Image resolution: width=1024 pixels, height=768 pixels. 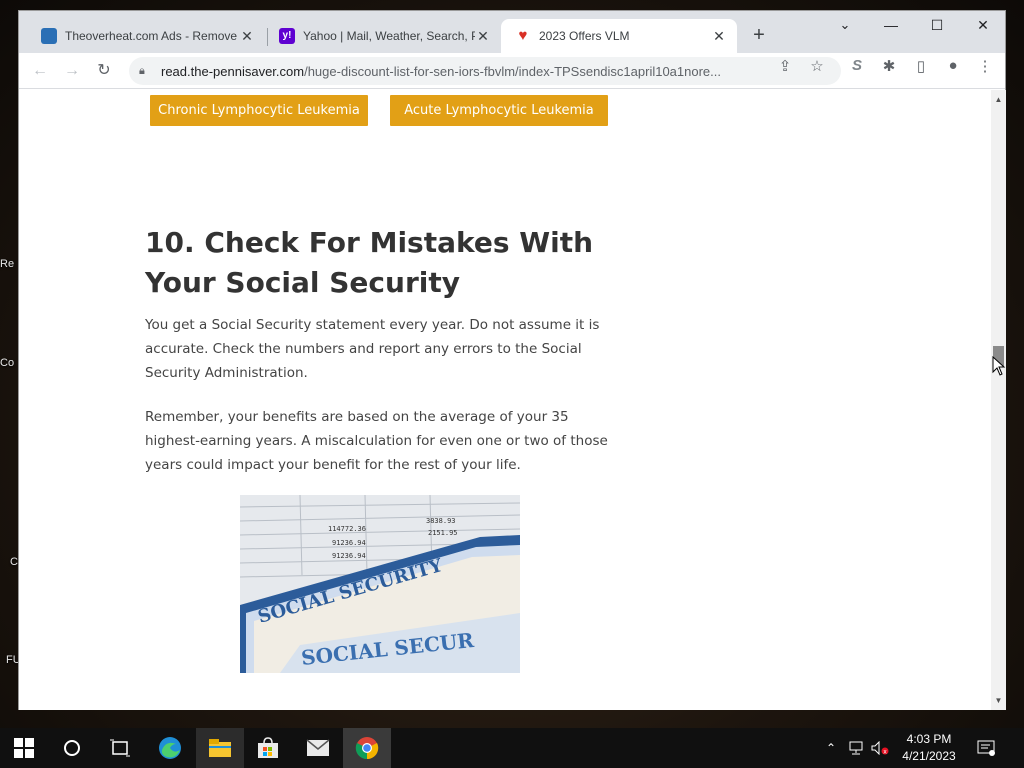 What do you see at coordinates (759, 35) in the screenshot?
I see `new-tab-button: +` at bounding box center [759, 35].